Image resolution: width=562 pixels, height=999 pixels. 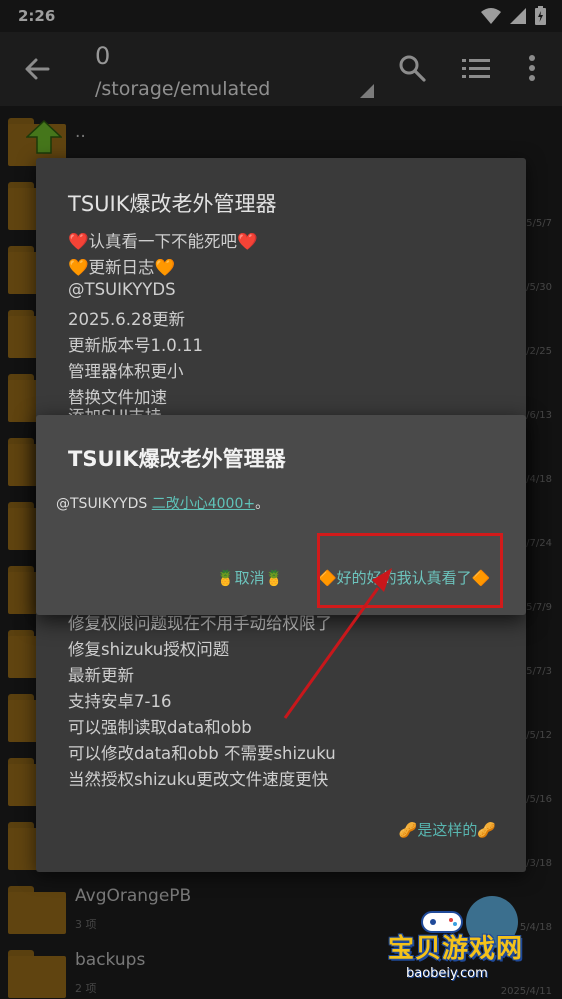 What do you see at coordinates (126, 371) in the screenshot?
I see `changelog-line: 管理器体积更小` at bounding box center [126, 371].